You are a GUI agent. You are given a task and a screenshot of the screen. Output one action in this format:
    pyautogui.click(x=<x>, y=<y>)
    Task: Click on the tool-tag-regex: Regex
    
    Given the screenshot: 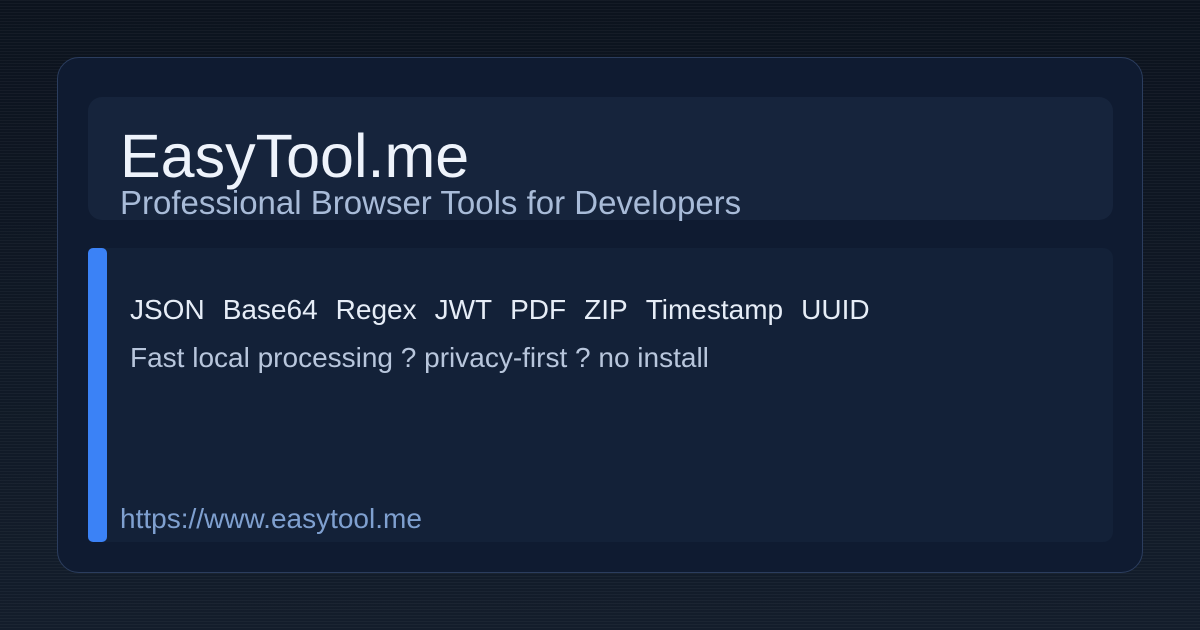 What is the action you would take?
    pyautogui.click(x=376, y=309)
    